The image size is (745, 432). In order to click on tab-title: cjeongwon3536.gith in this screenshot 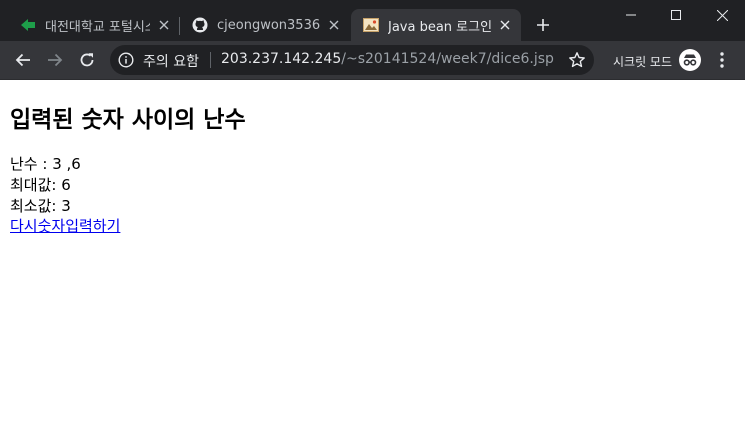, I will do `click(268, 25)`.